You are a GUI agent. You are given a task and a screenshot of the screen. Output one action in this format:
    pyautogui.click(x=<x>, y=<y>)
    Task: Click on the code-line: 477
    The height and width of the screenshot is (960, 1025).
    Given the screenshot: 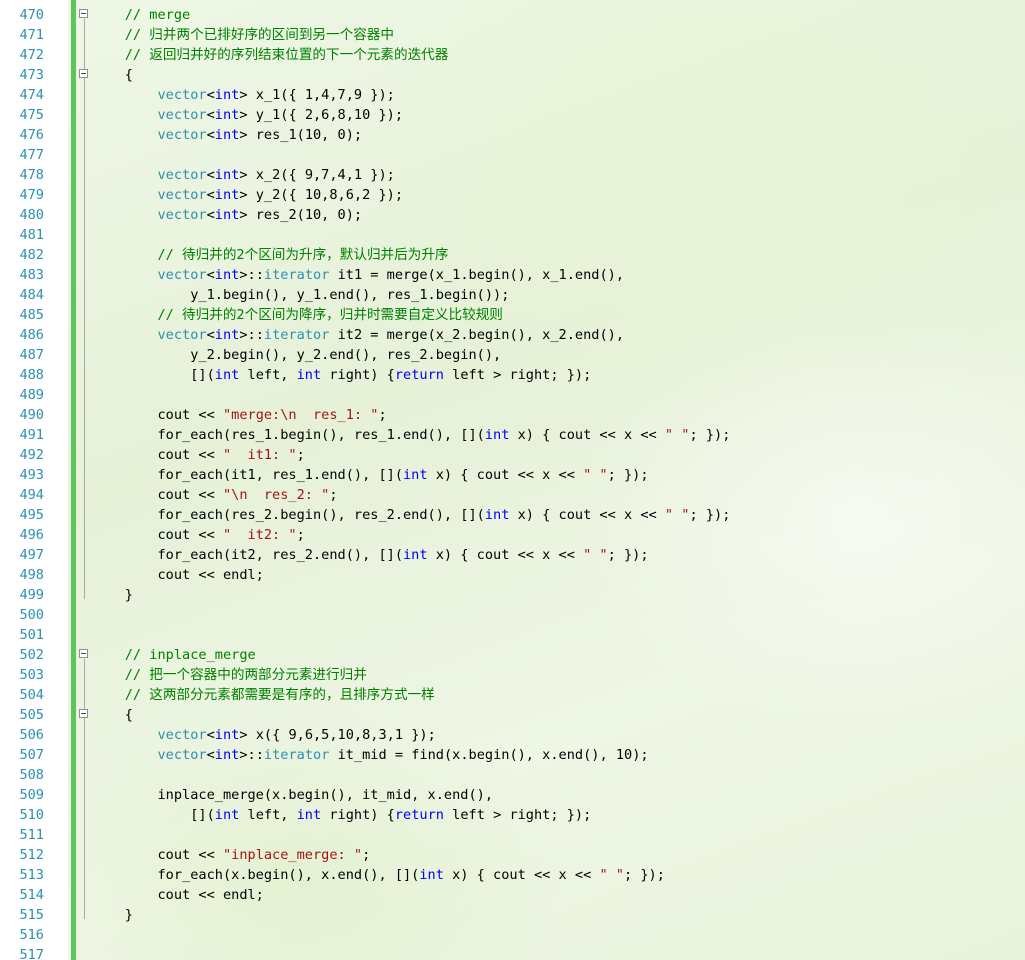 What is the action you would take?
    pyautogui.click(x=512, y=155)
    